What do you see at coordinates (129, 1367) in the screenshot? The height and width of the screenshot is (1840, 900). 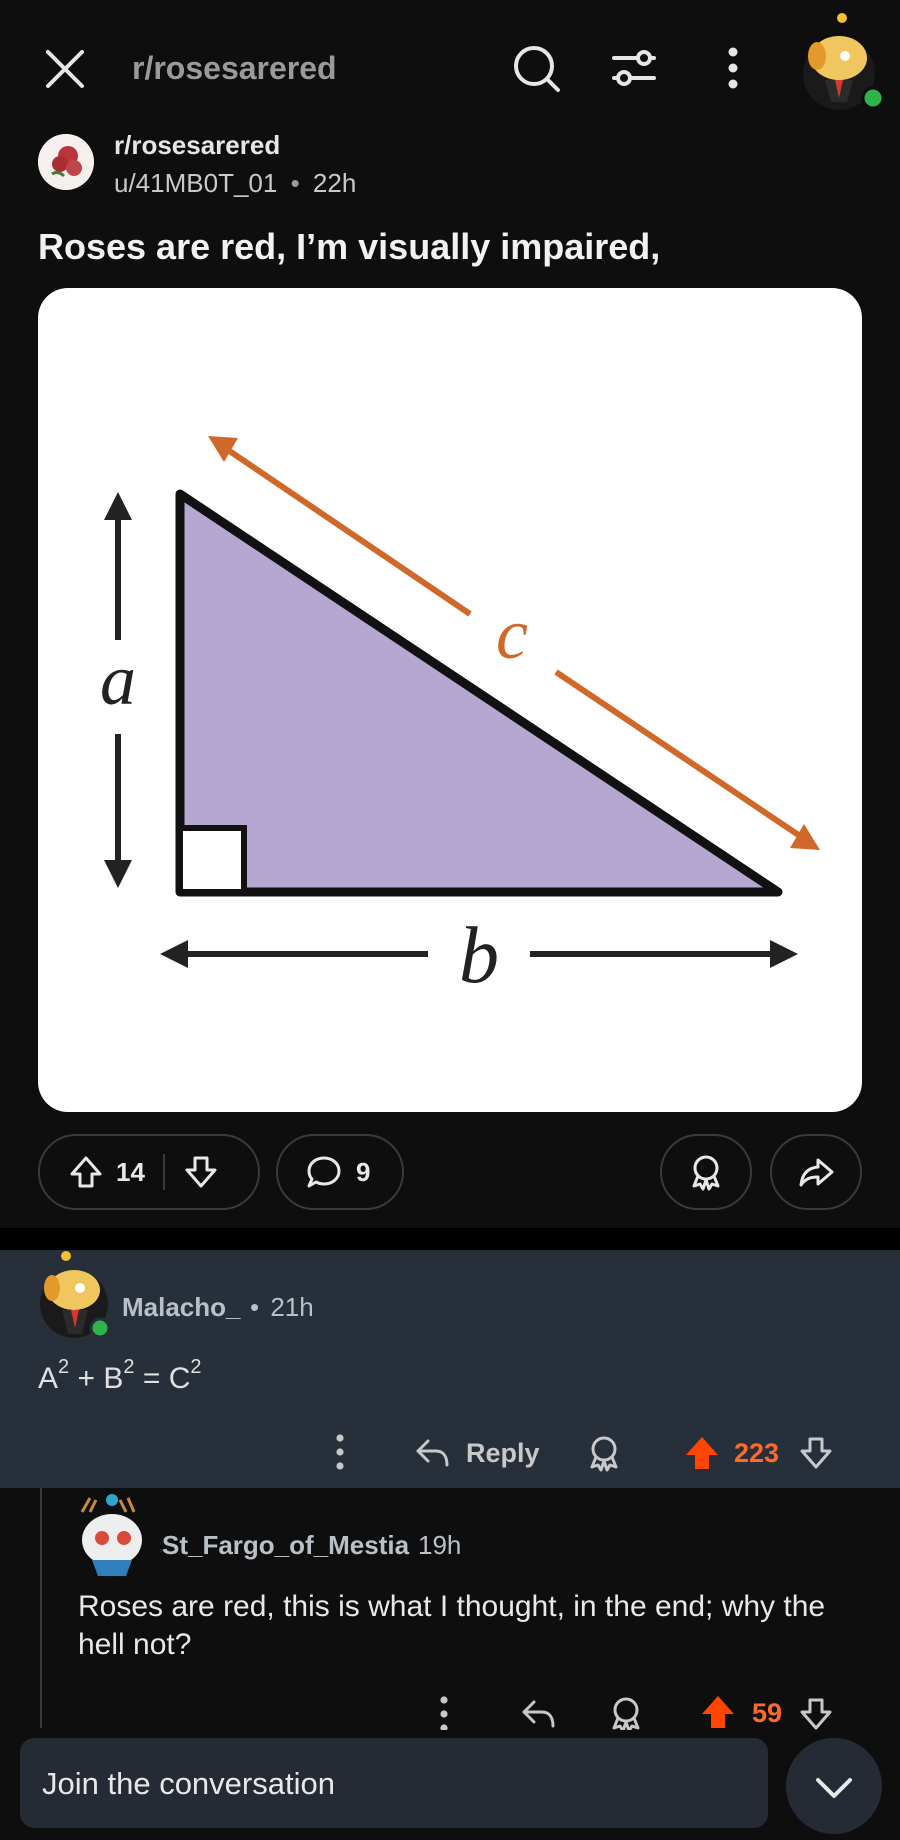 I see `exp-b: 2` at bounding box center [129, 1367].